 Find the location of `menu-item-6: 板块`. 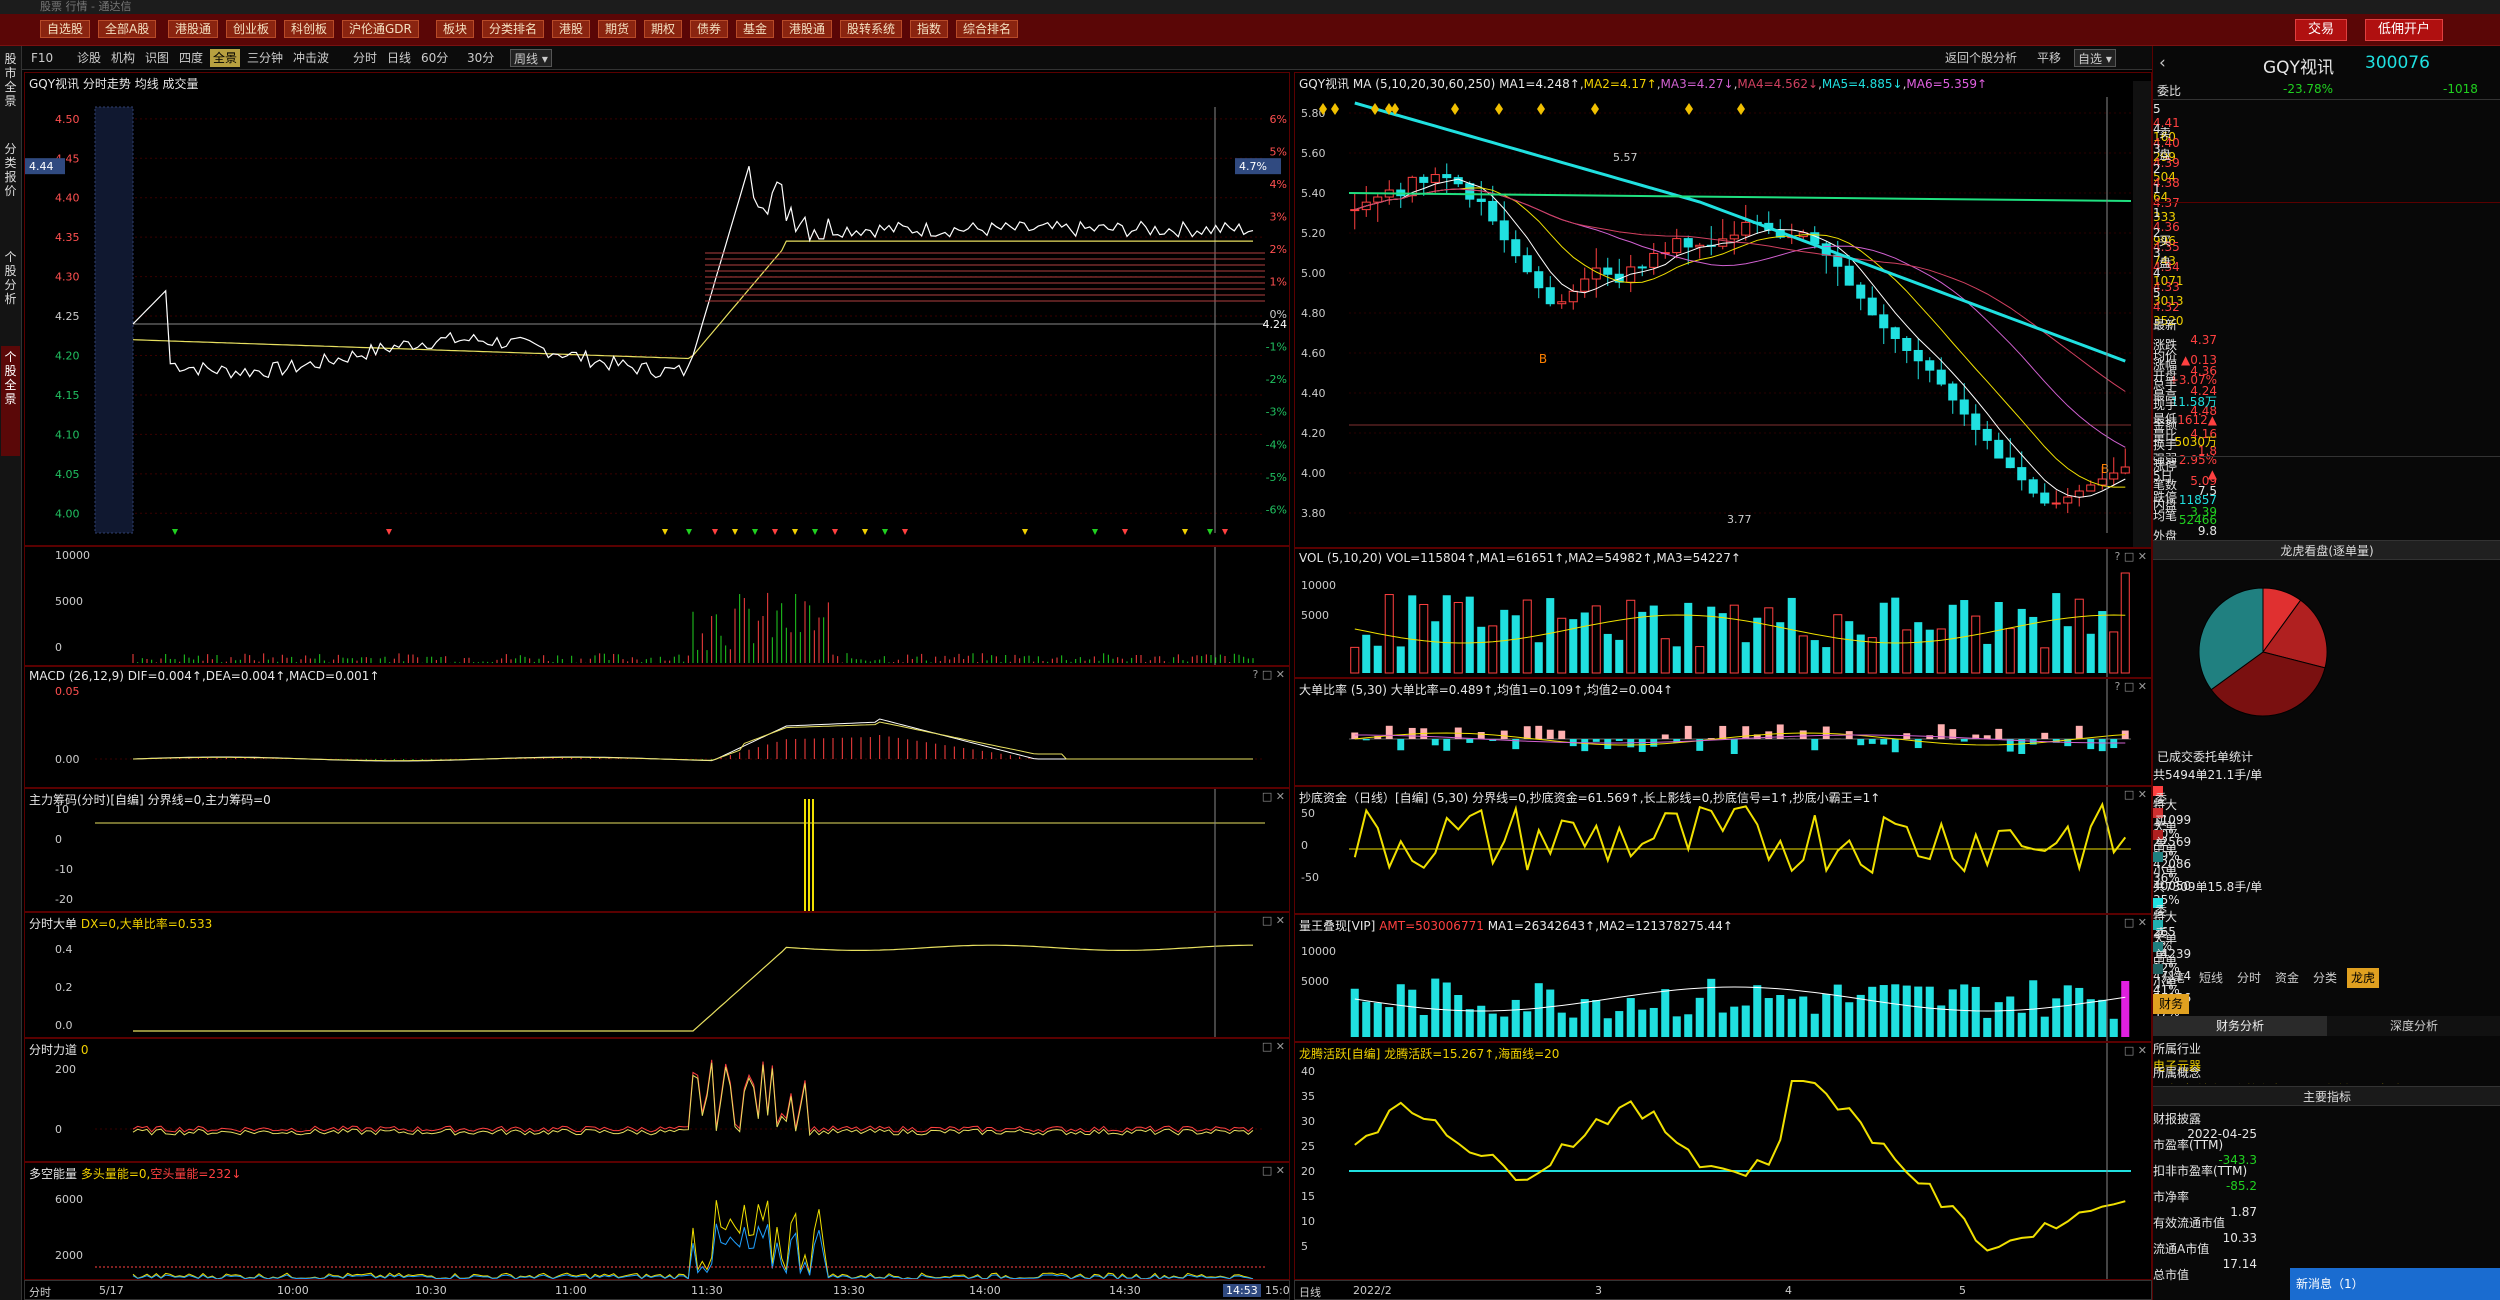

menu-item-6: 板块 is located at coordinates (455, 29).